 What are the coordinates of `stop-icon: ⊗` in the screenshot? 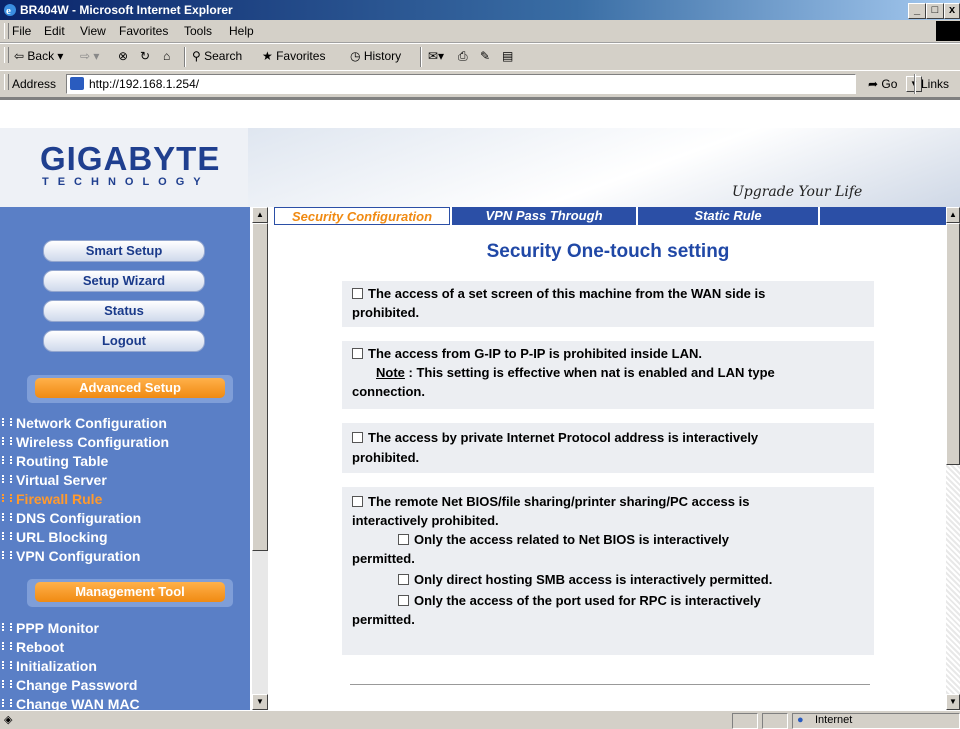 It's located at (123, 56).